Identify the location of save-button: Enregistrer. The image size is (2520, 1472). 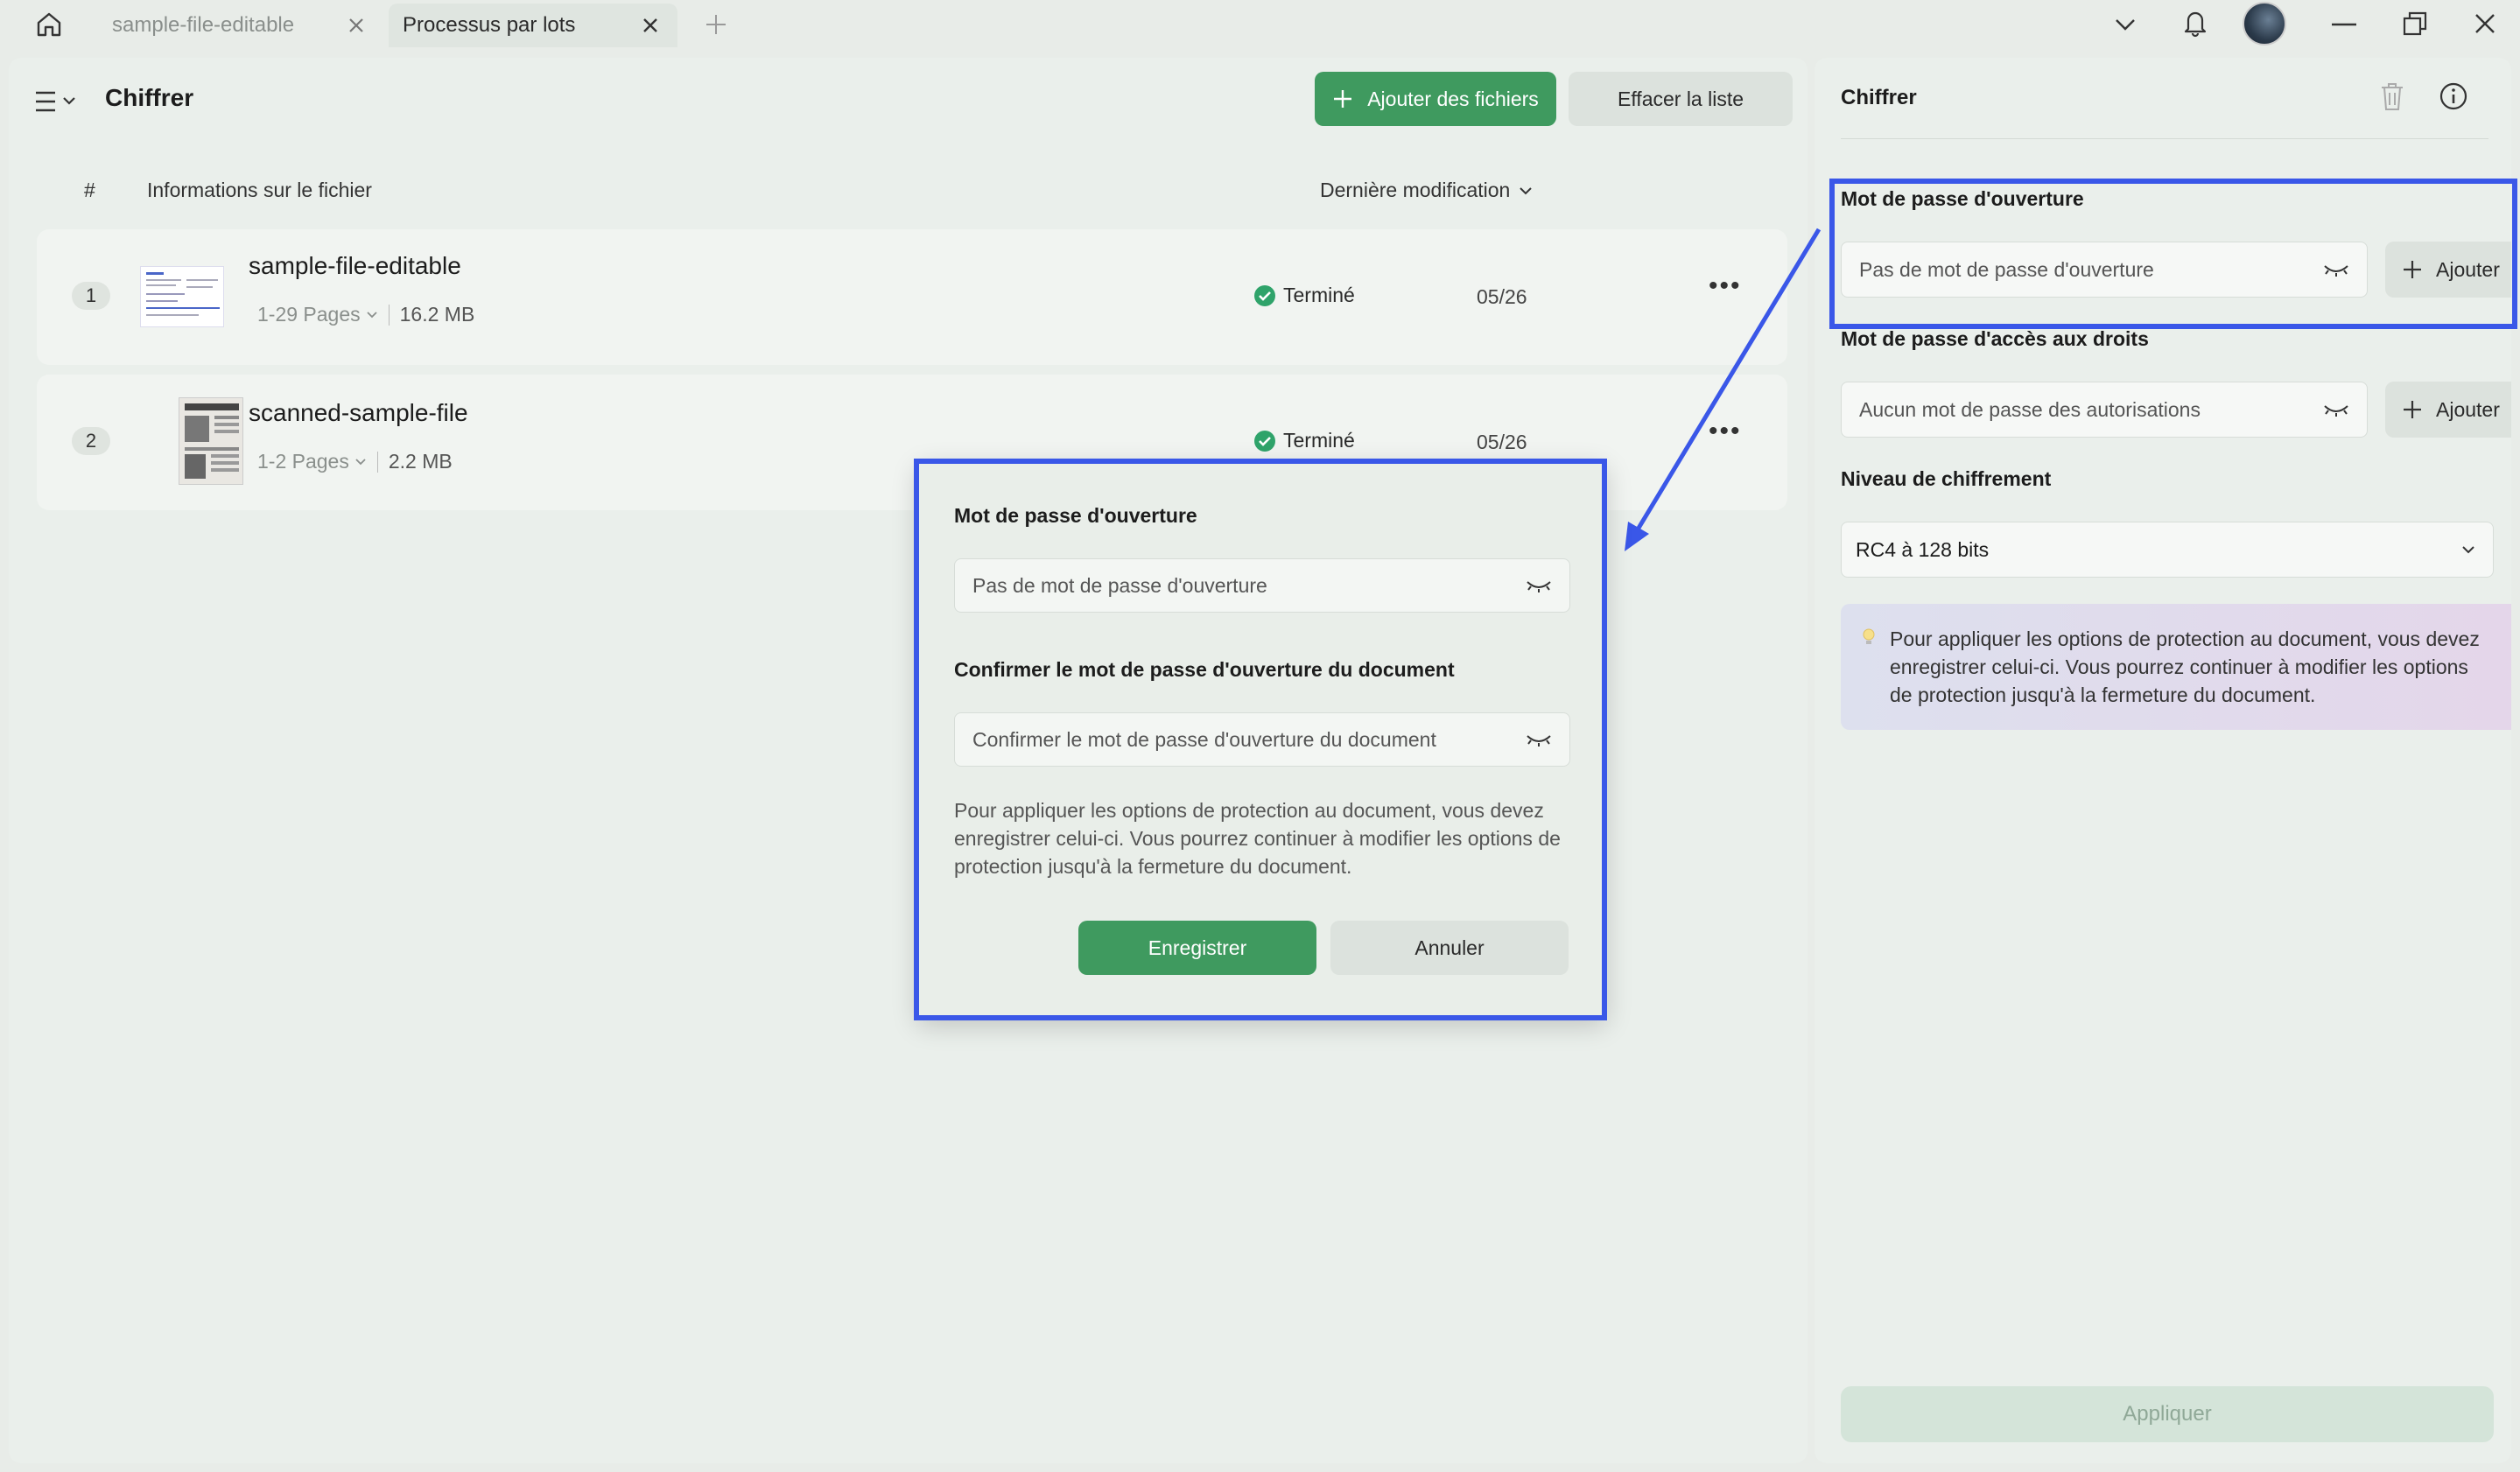
(1197, 948).